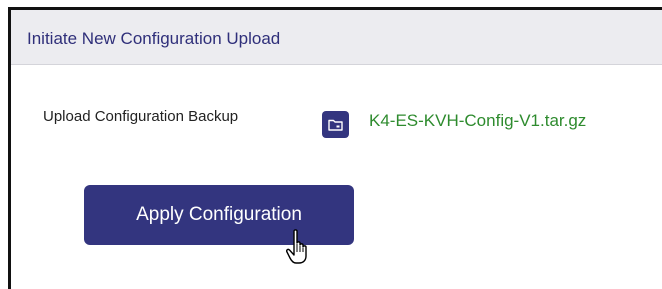 The width and height of the screenshot is (662, 289). What do you see at coordinates (296, 246) in the screenshot?
I see `hand-cursor-icon` at bounding box center [296, 246].